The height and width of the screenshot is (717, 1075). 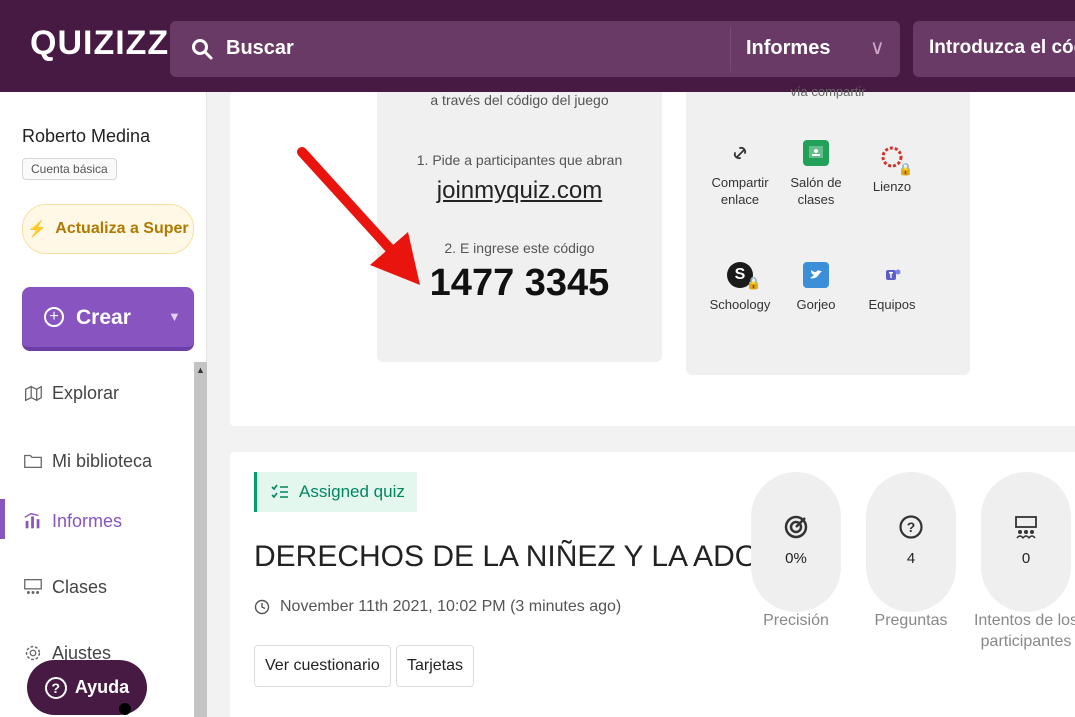 I want to click on share-canvas-option: 🔒 Lienzo, so click(x=892, y=169).